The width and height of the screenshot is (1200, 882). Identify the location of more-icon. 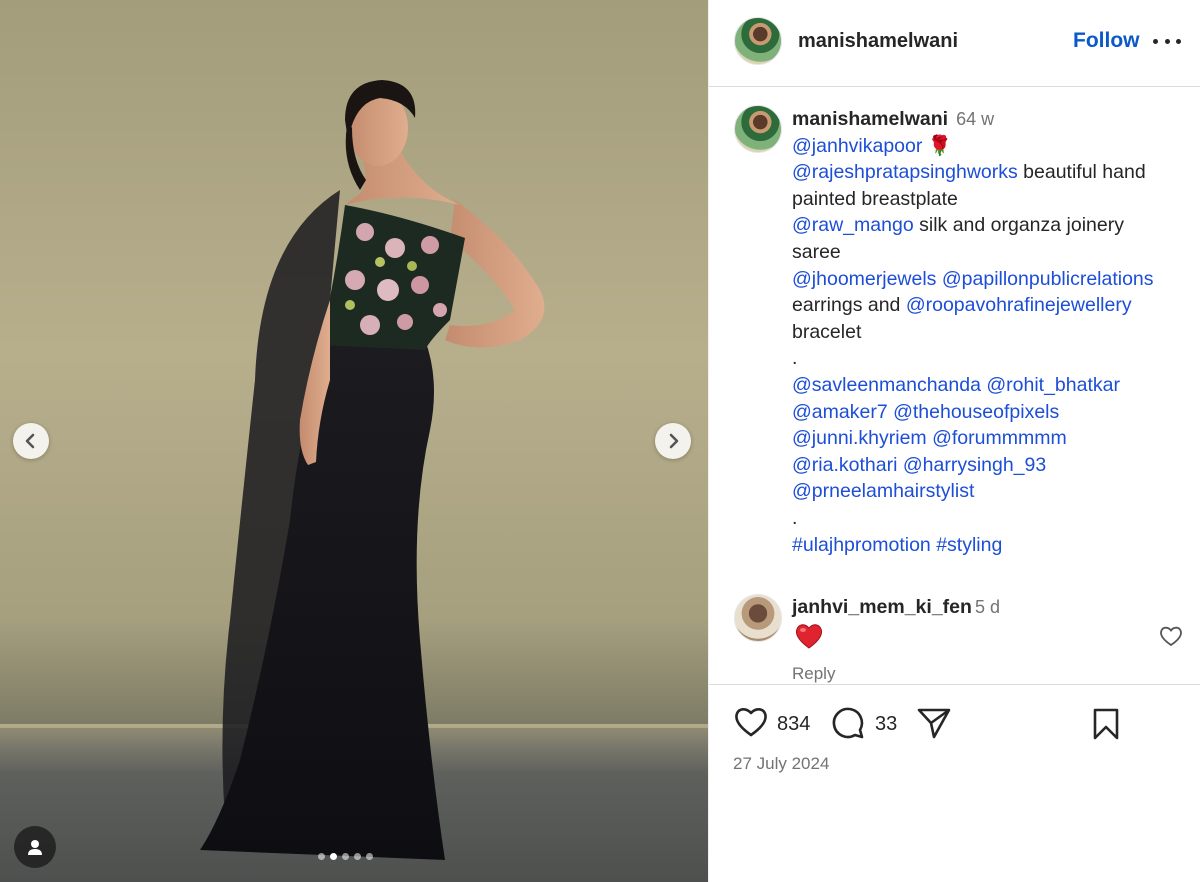
(1167, 41).